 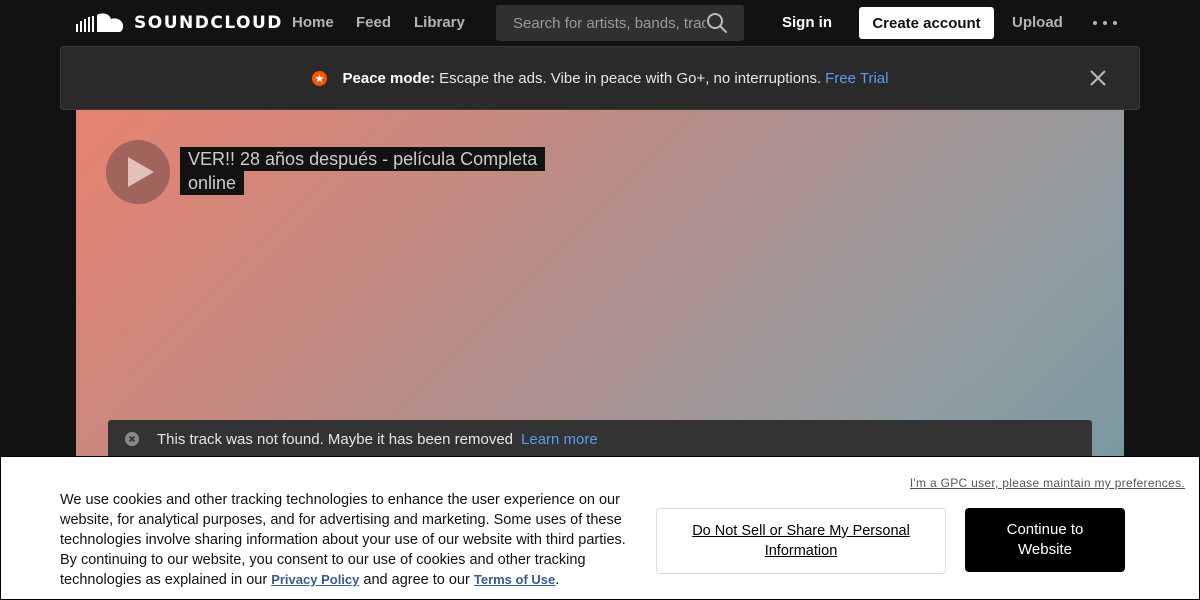 What do you see at coordinates (807, 22) in the screenshot?
I see `sign-in-link: Sign in` at bounding box center [807, 22].